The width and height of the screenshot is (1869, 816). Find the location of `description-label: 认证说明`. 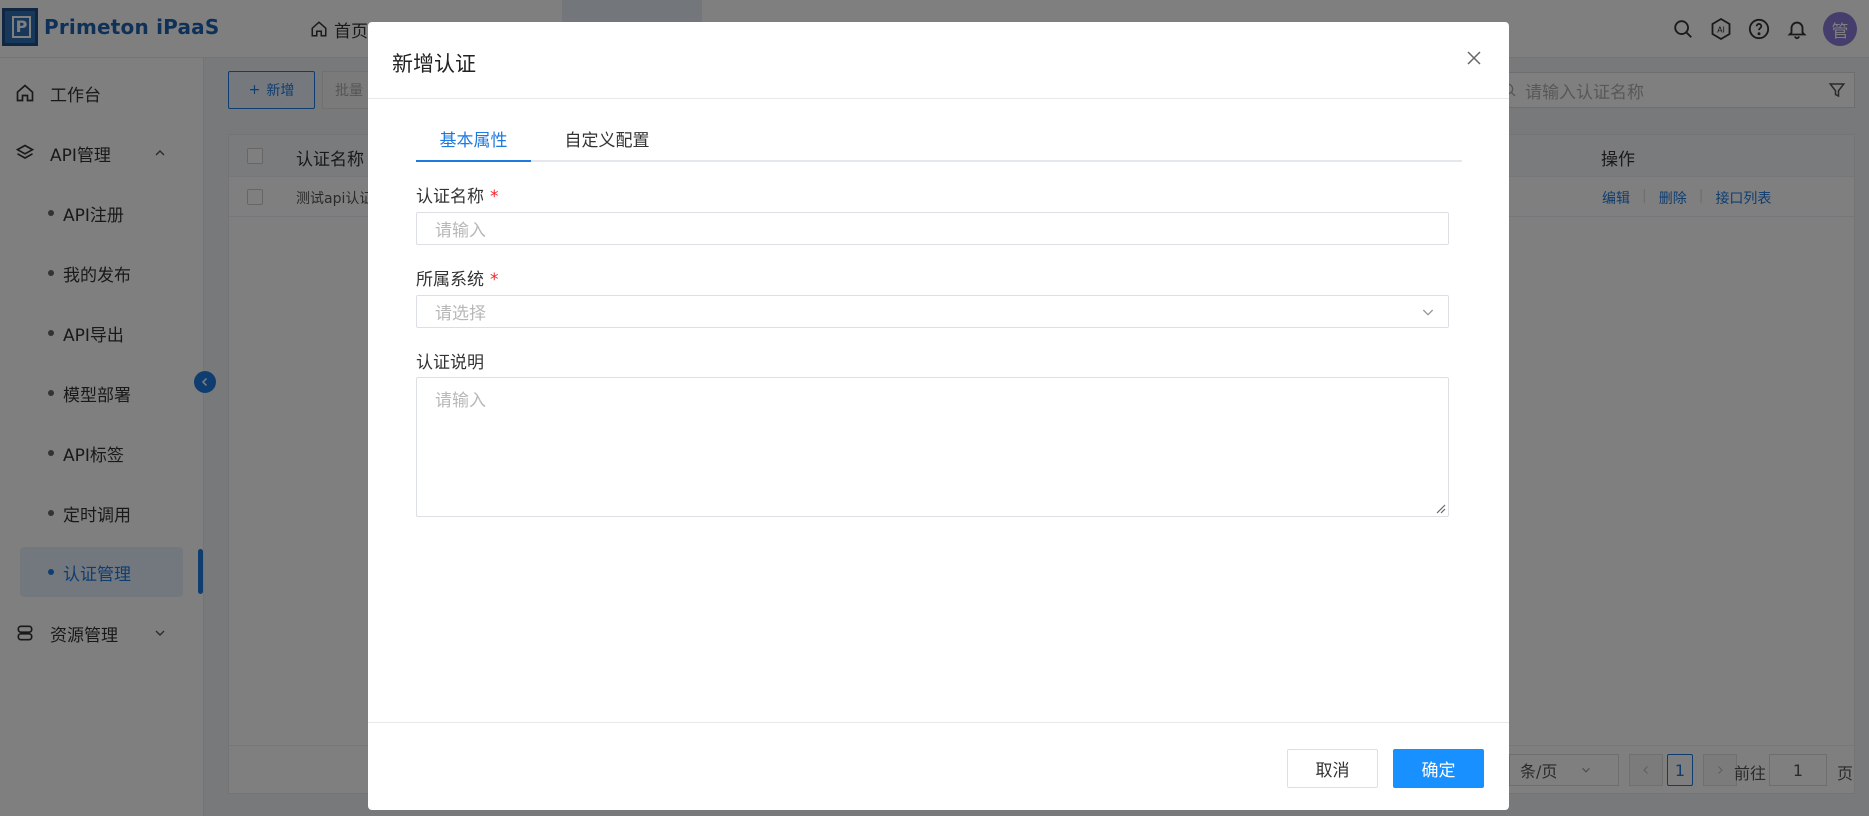

description-label: 认证说明 is located at coordinates (450, 363).